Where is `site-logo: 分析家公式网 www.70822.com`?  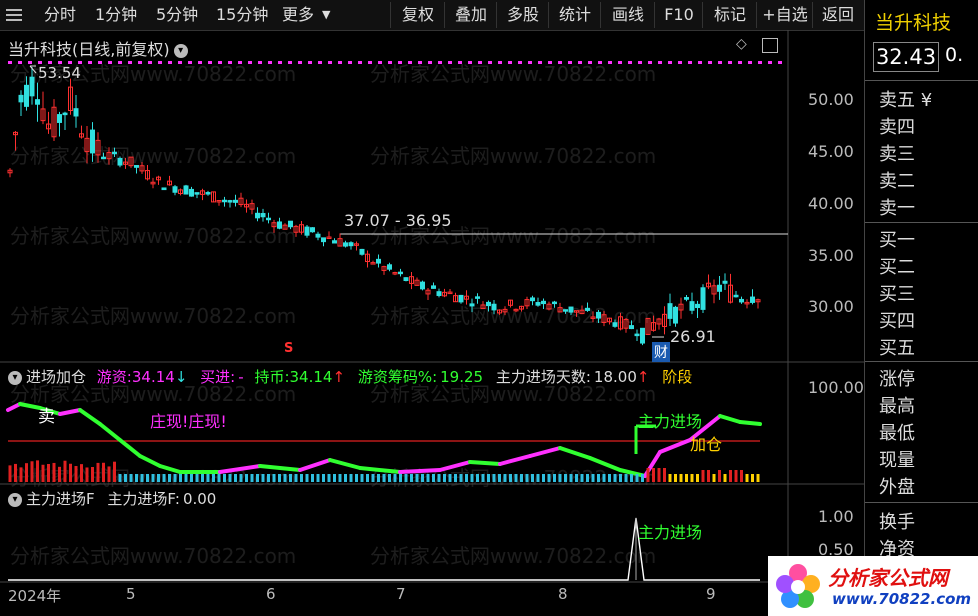
site-logo: 分析家公式网 www.70822.com is located at coordinates (873, 586).